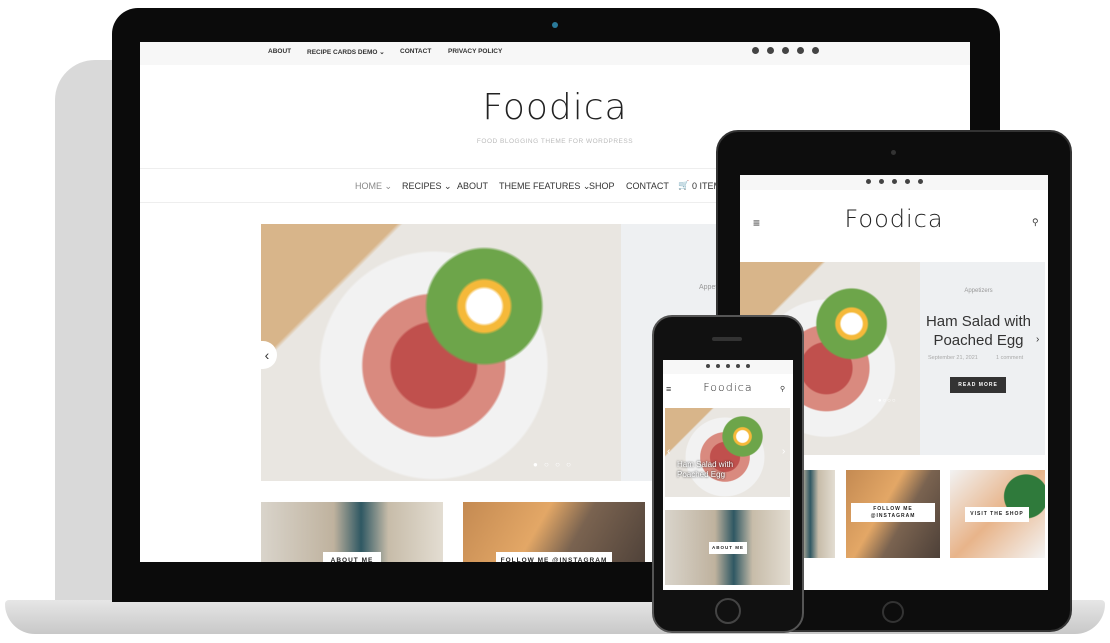  Describe the element at coordinates (727, 339) in the screenshot. I see `phone-speaker` at that location.